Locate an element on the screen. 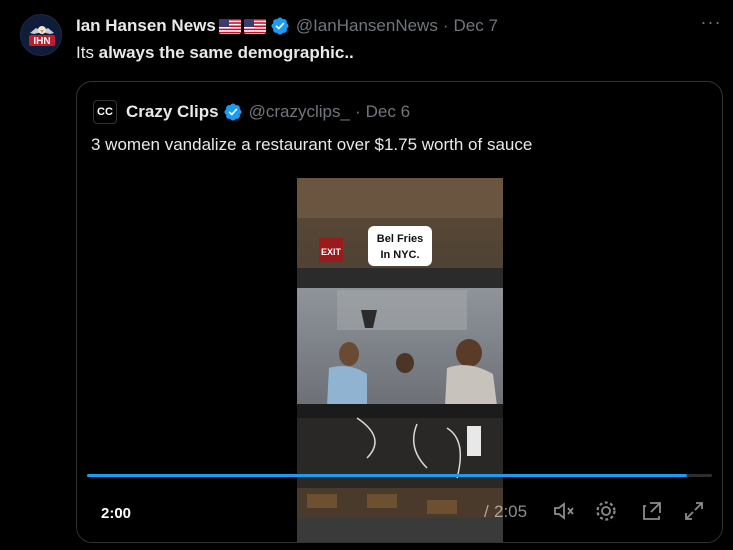 The width and height of the screenshot is (733, 550). svg-text: IHN is located at coordinates (41, 41).